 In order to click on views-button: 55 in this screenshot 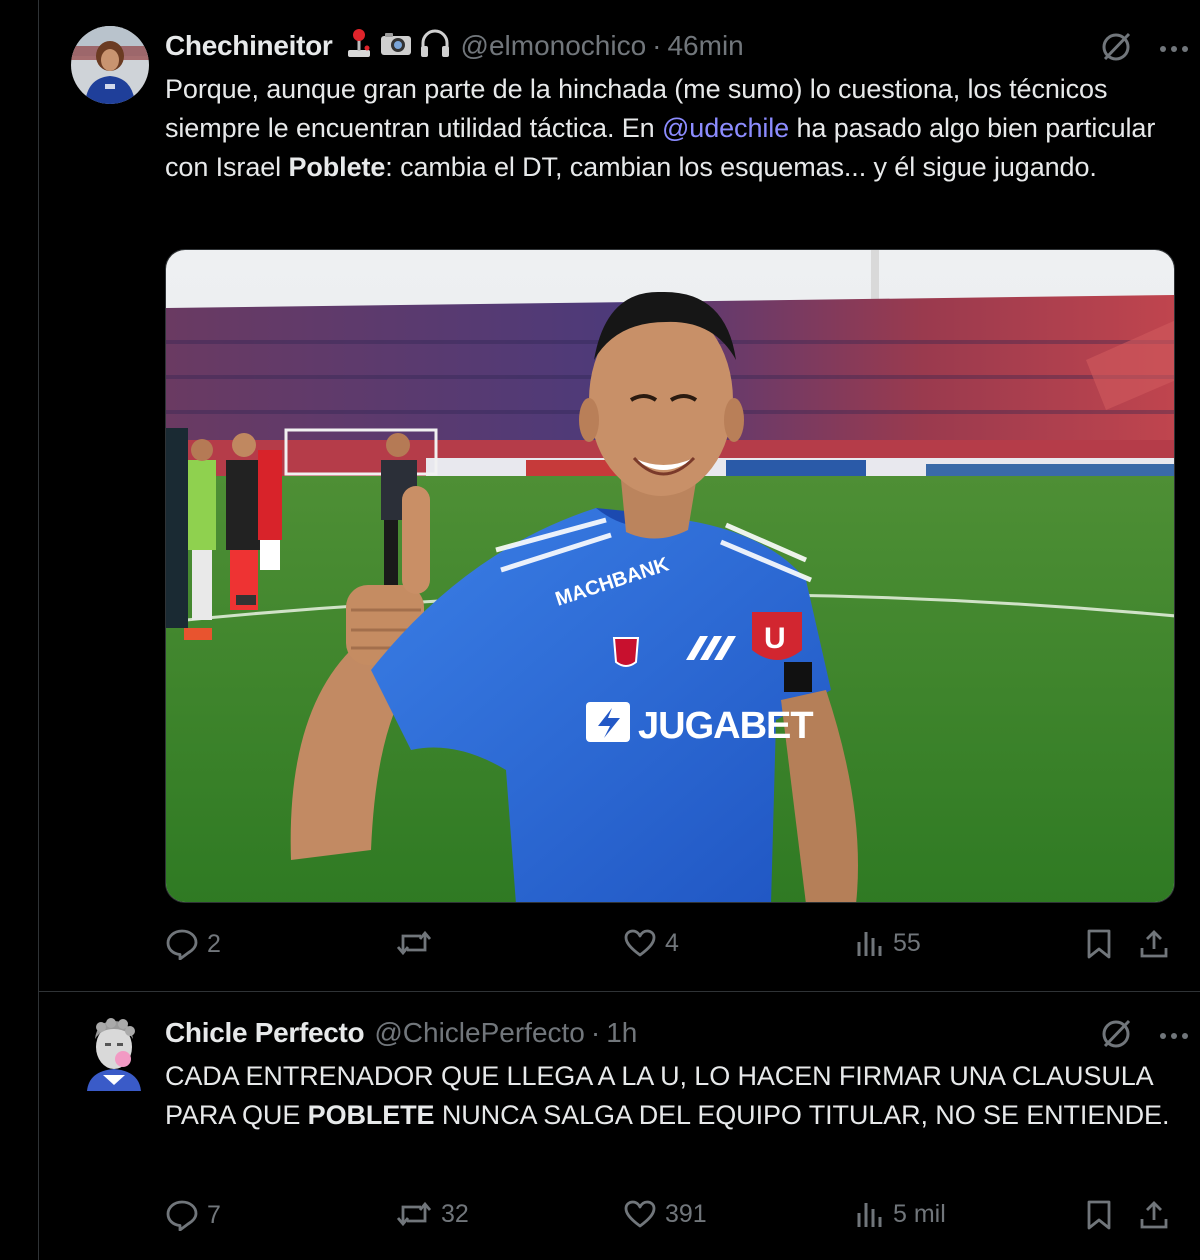, I will do `click(888, 943)`.